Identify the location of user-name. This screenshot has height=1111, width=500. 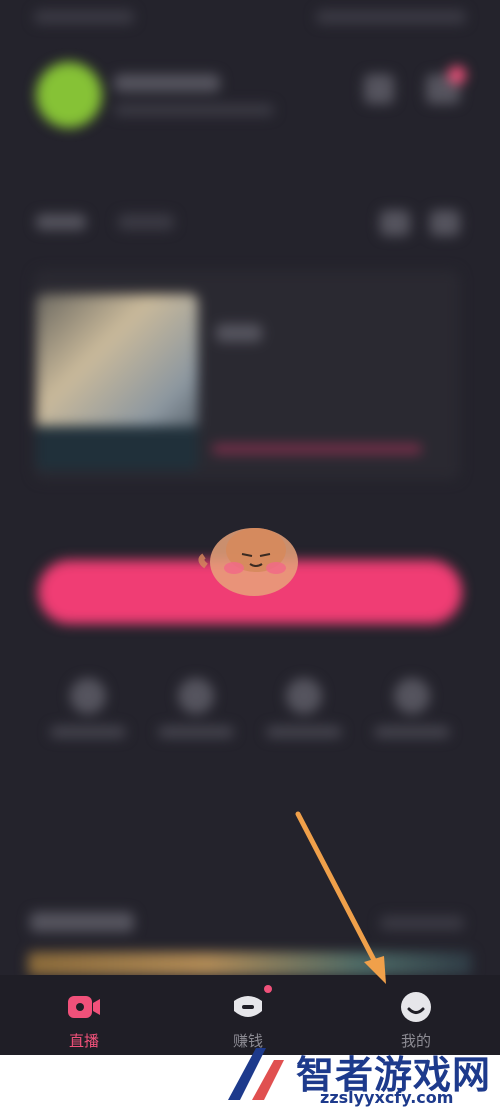
(167, 83).